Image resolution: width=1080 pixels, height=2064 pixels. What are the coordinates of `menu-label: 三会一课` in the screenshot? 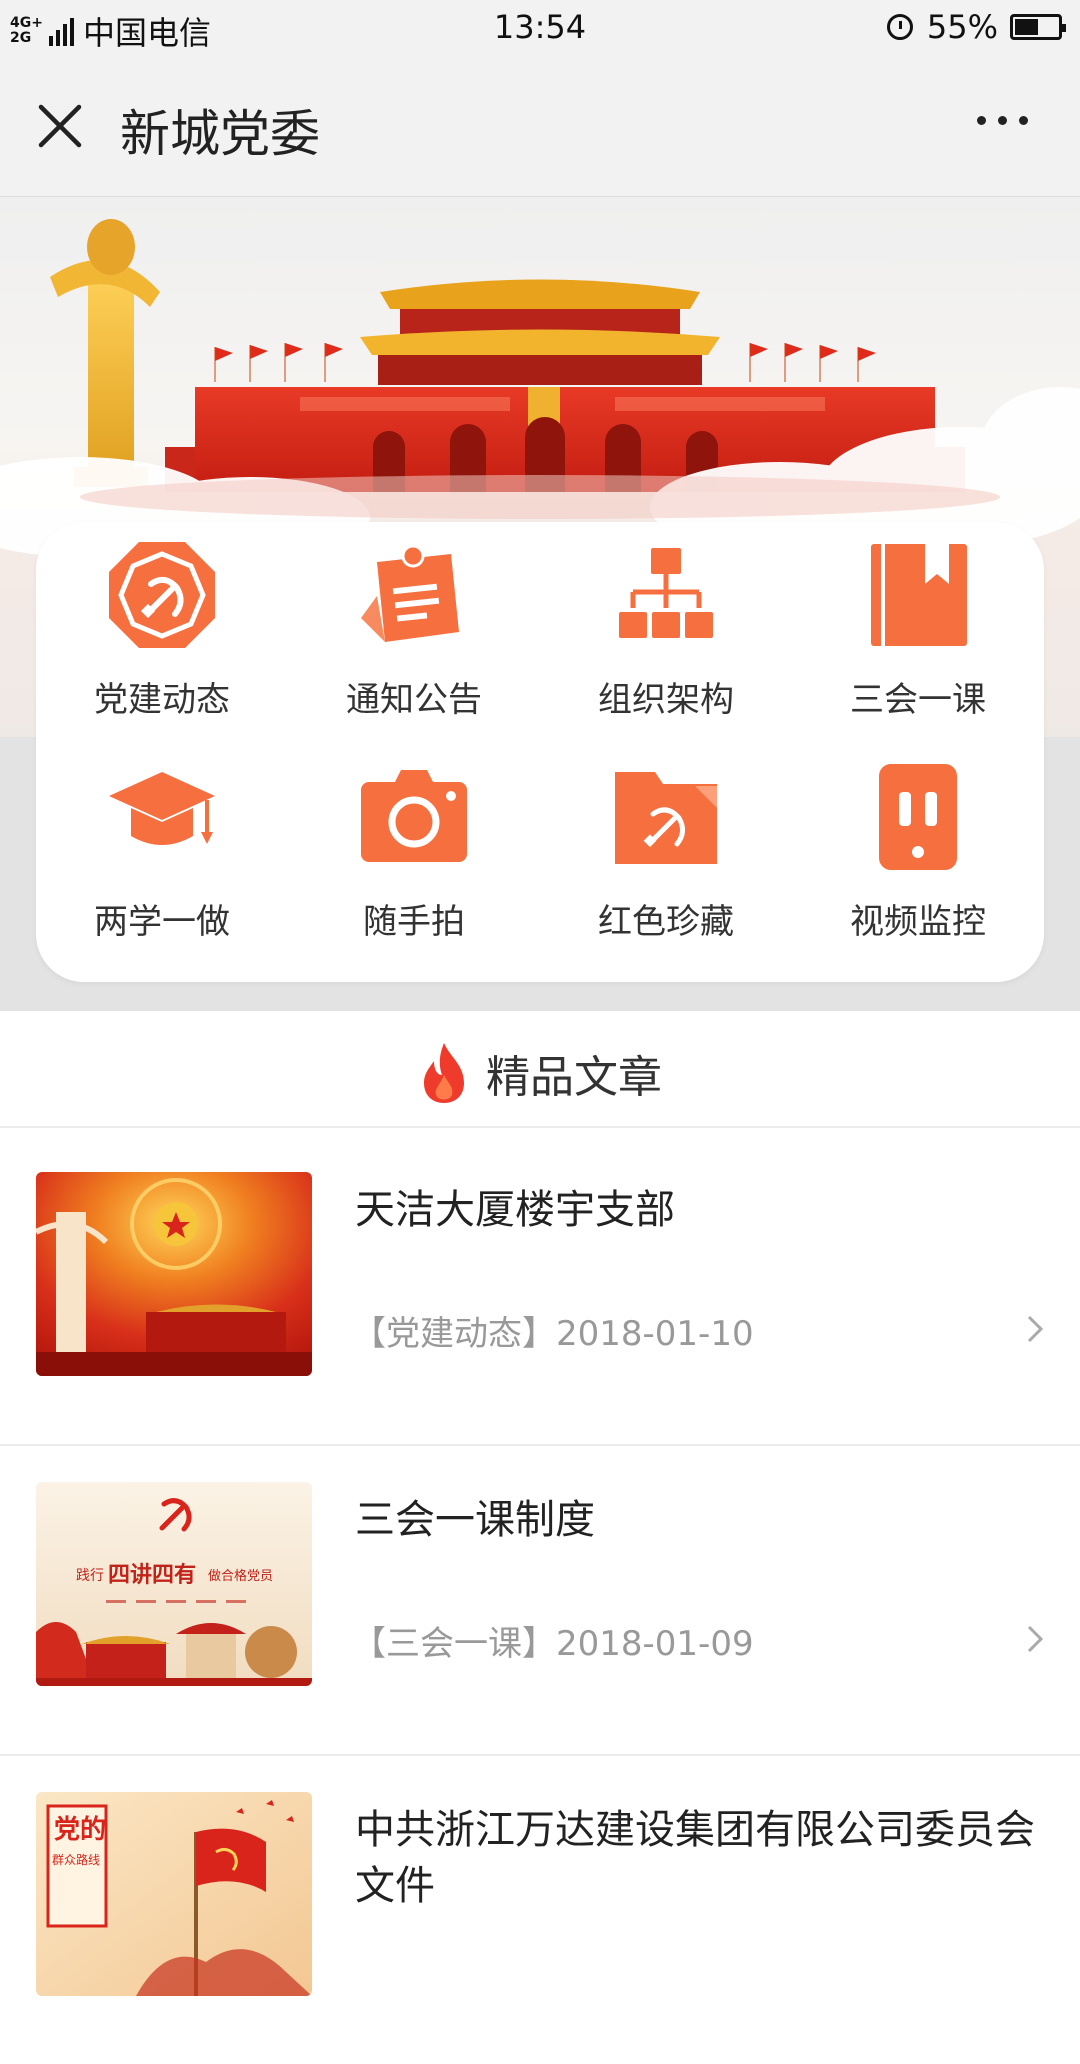 It's located at (918, 700).